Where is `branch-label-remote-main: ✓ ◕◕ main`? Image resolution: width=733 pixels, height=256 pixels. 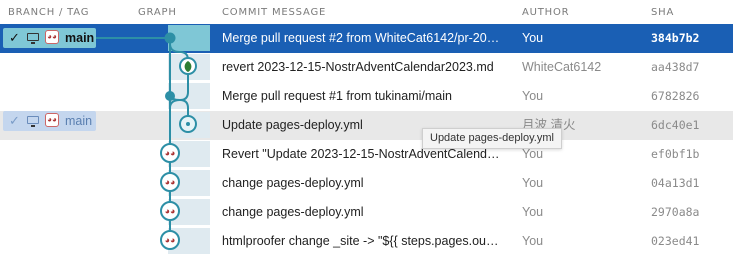
branch-label-remote-main: ✓ ◕◕ main is located at coordinates (49, 121).